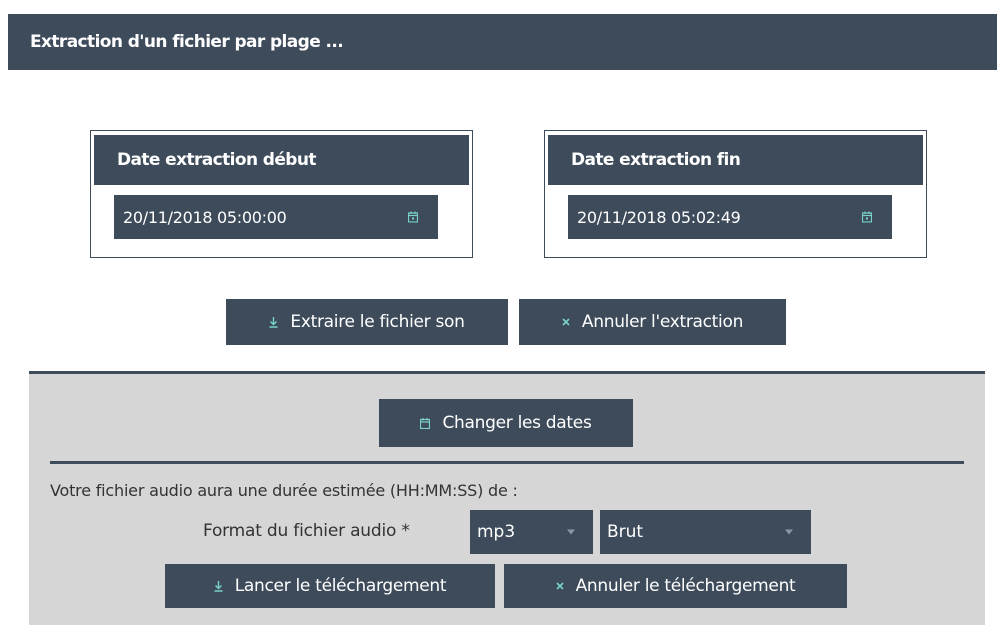 Image resolution: width=997 pixels, height=635 pixels. I want to click on inner-divider, so click(507, 462).